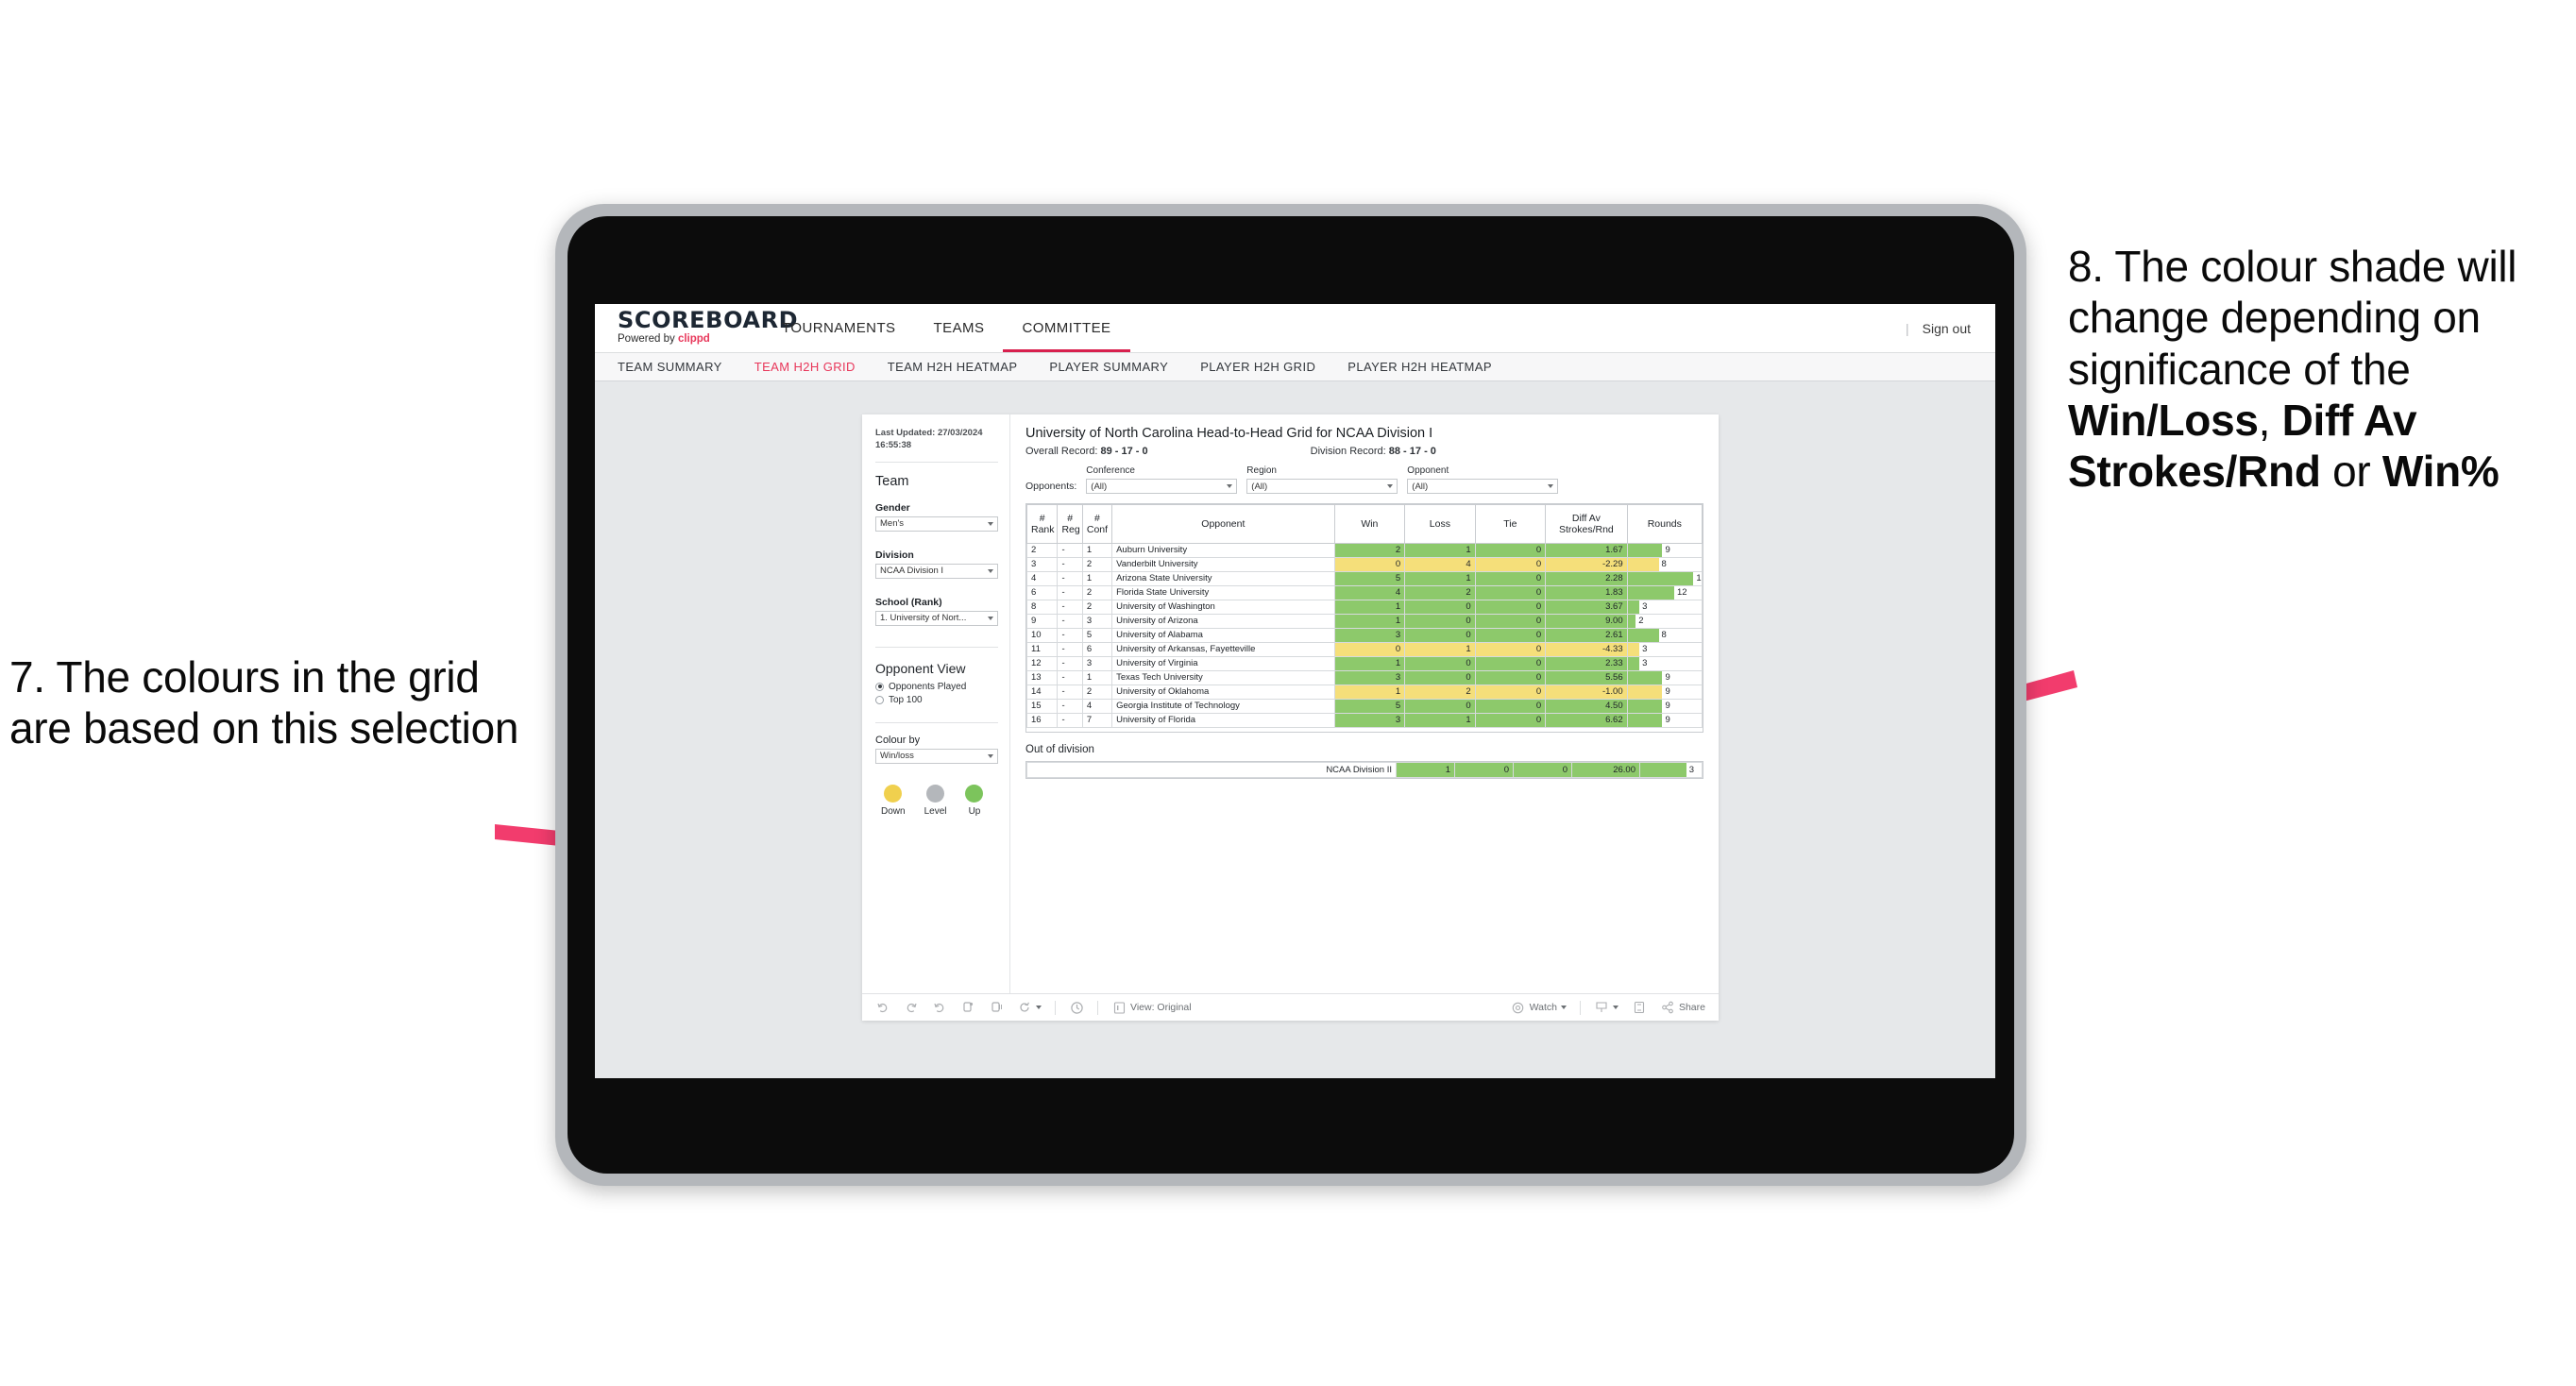 The height and width of the screenshot is (1386, 2576). I want to click on nav-tab-teams: TEAMS, so click(959, 328).